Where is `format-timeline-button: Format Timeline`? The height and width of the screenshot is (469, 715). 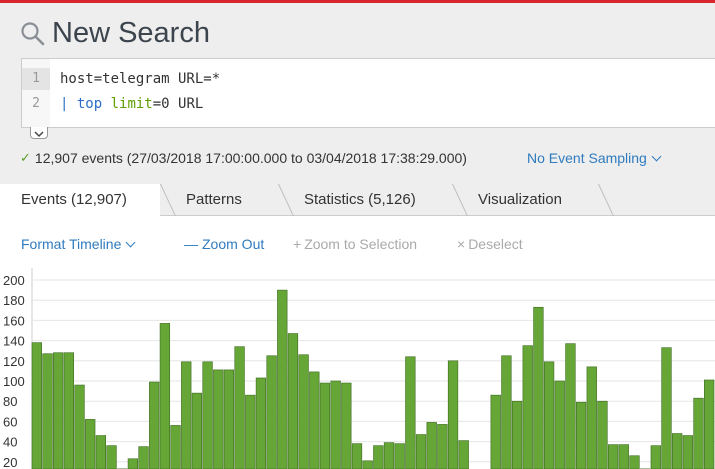
format-timeline-button: Format Timeline is located at coordinates (78, 244).